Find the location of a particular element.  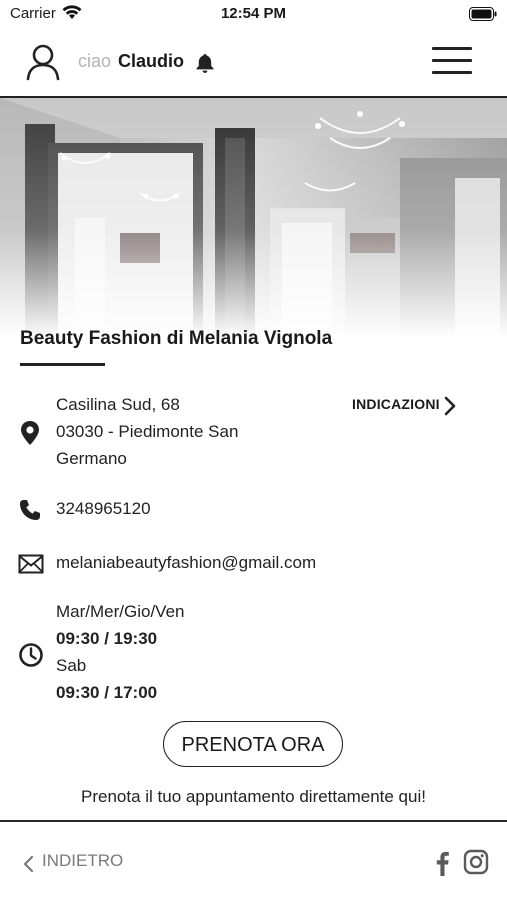

phone-icon is located at coordinates (30, 512).